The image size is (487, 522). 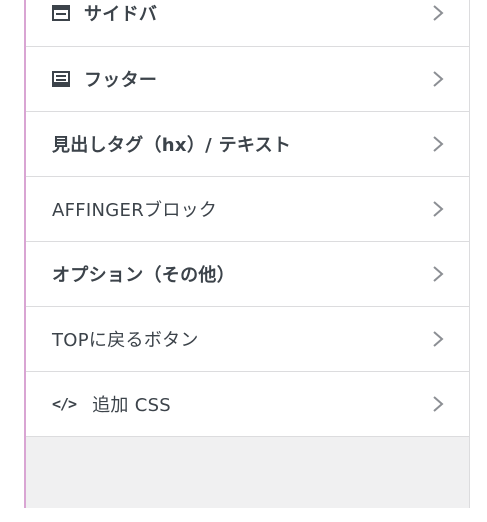 What do you see at coordinates (61, 13) in the screenshot?
I see `layout-icon` at bounding box center [61, 13].